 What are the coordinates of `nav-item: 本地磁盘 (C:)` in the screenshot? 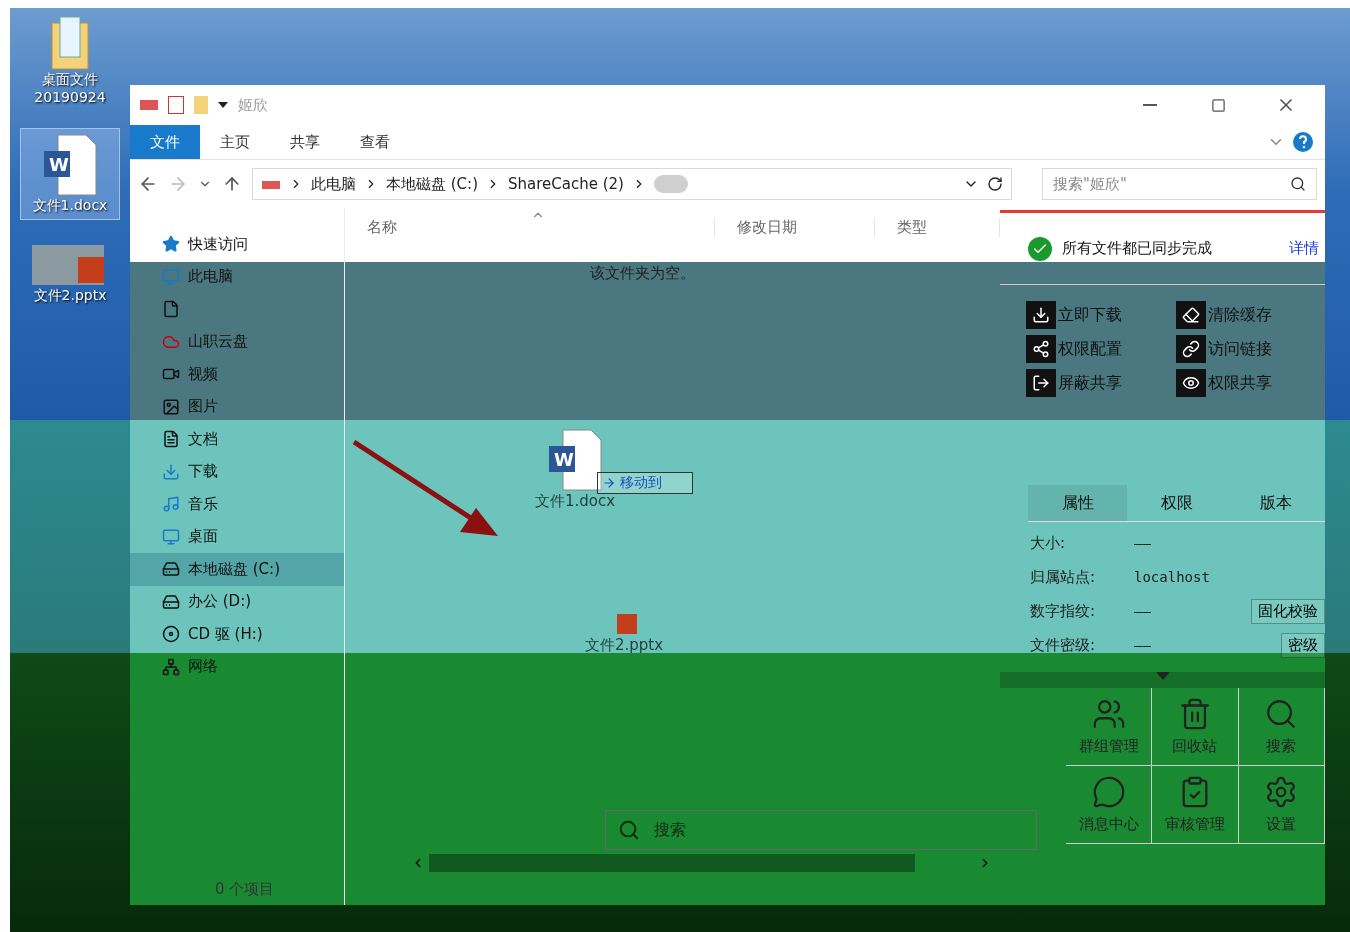 It's located at (237, 569).